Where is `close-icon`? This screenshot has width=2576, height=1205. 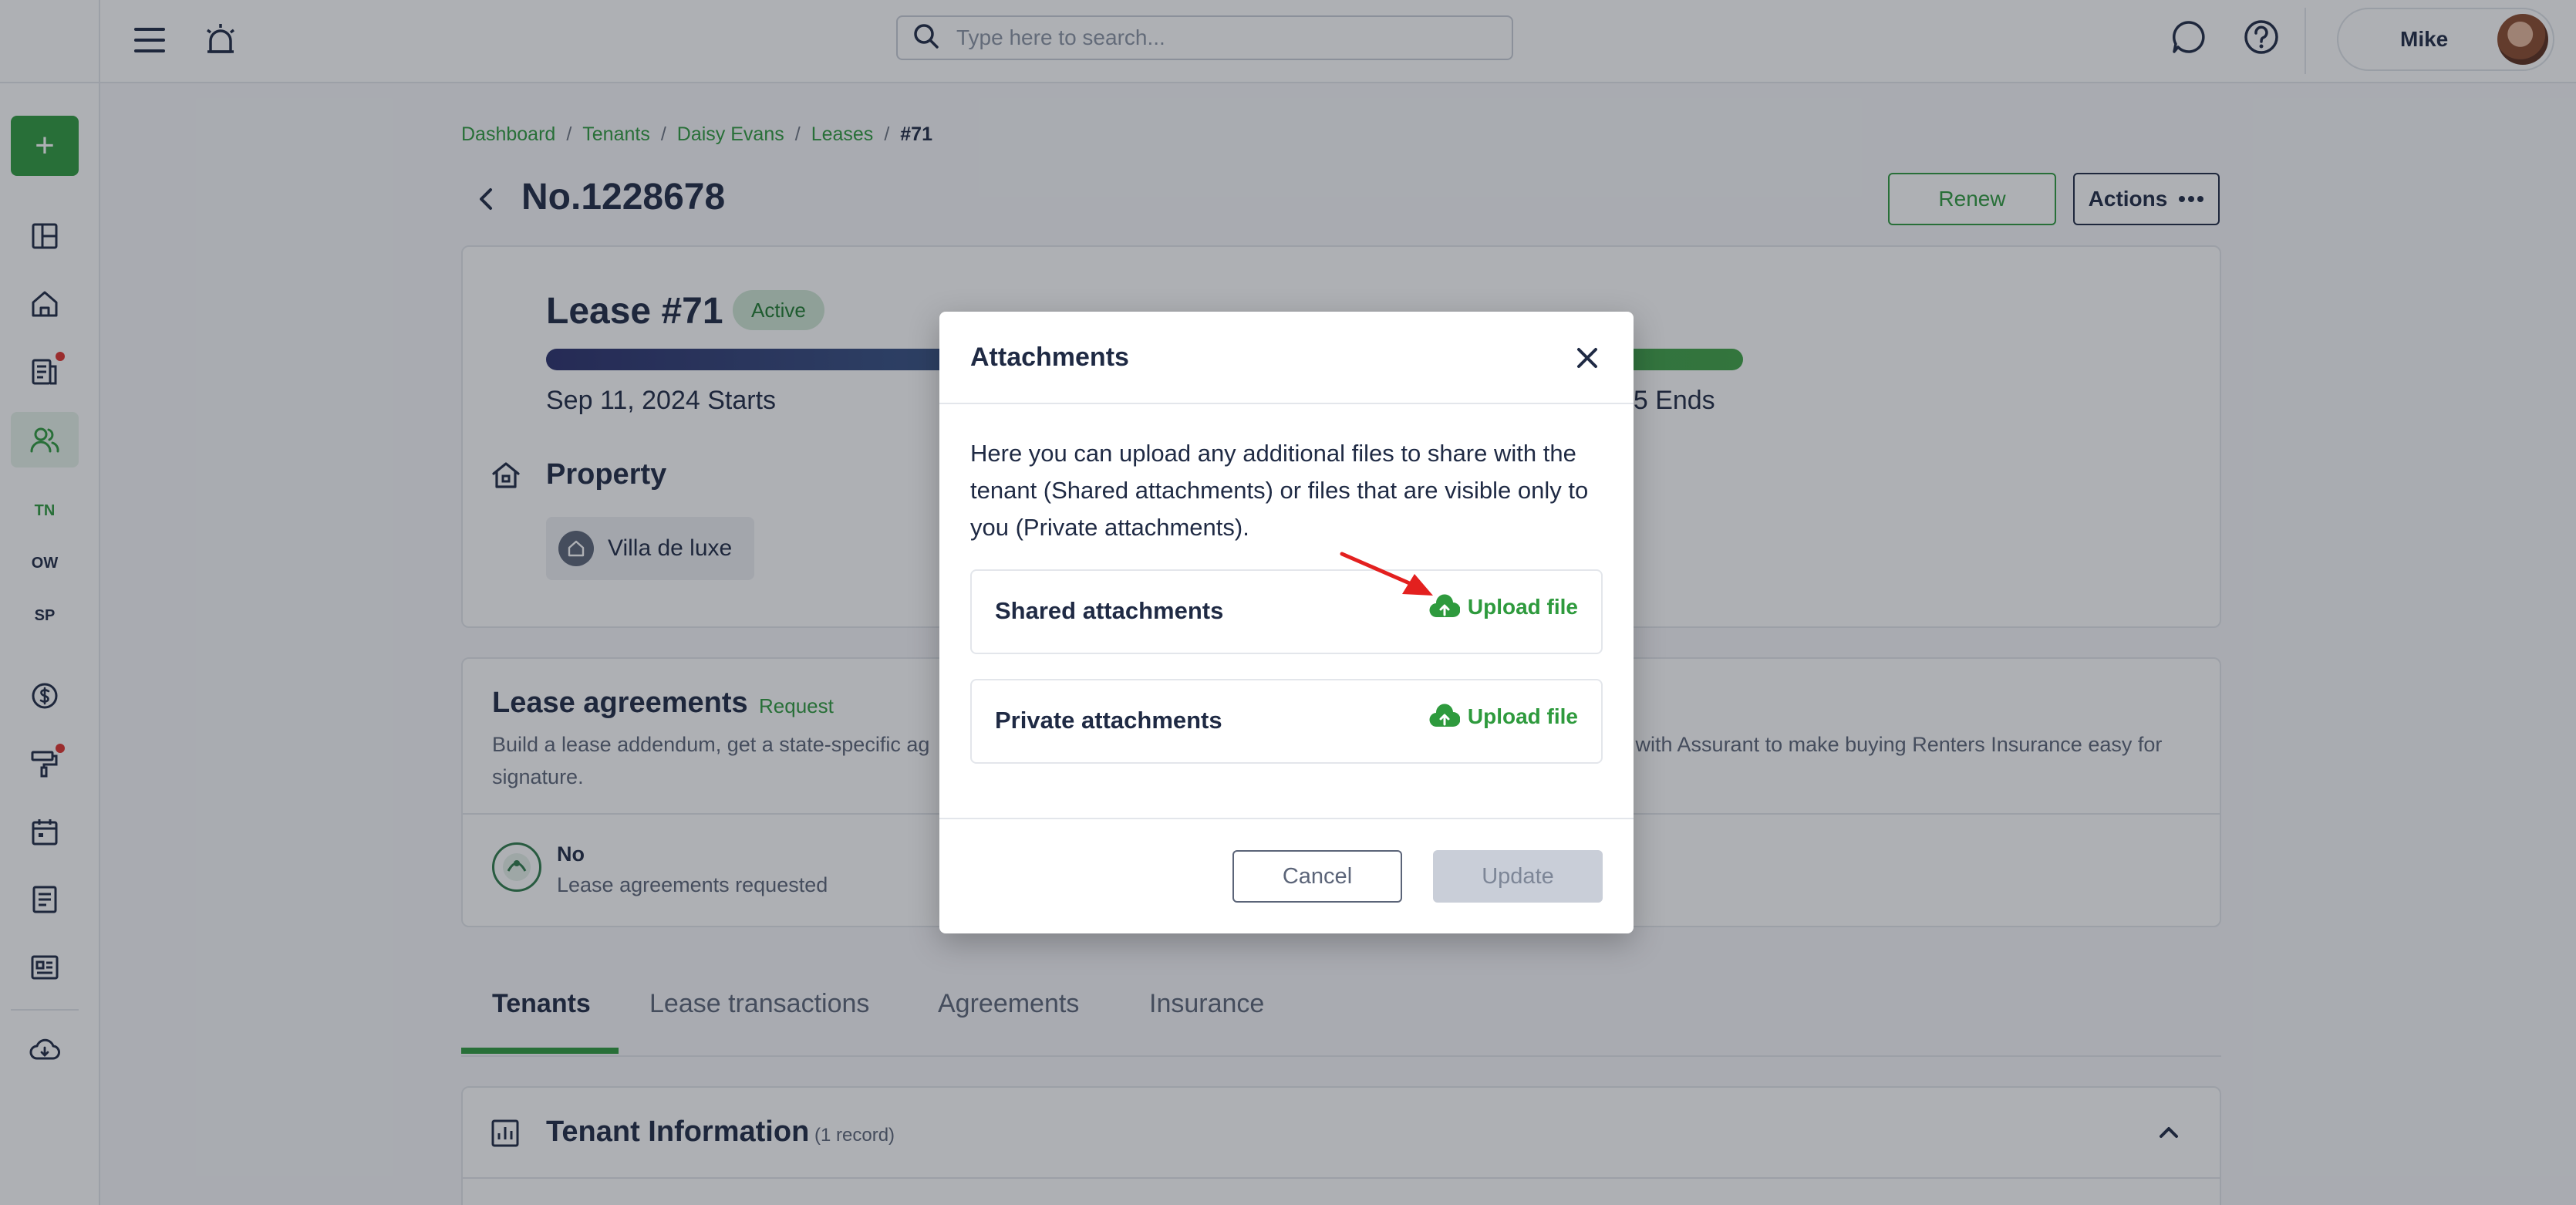
close-icon is located at coordinates (1587, 358).